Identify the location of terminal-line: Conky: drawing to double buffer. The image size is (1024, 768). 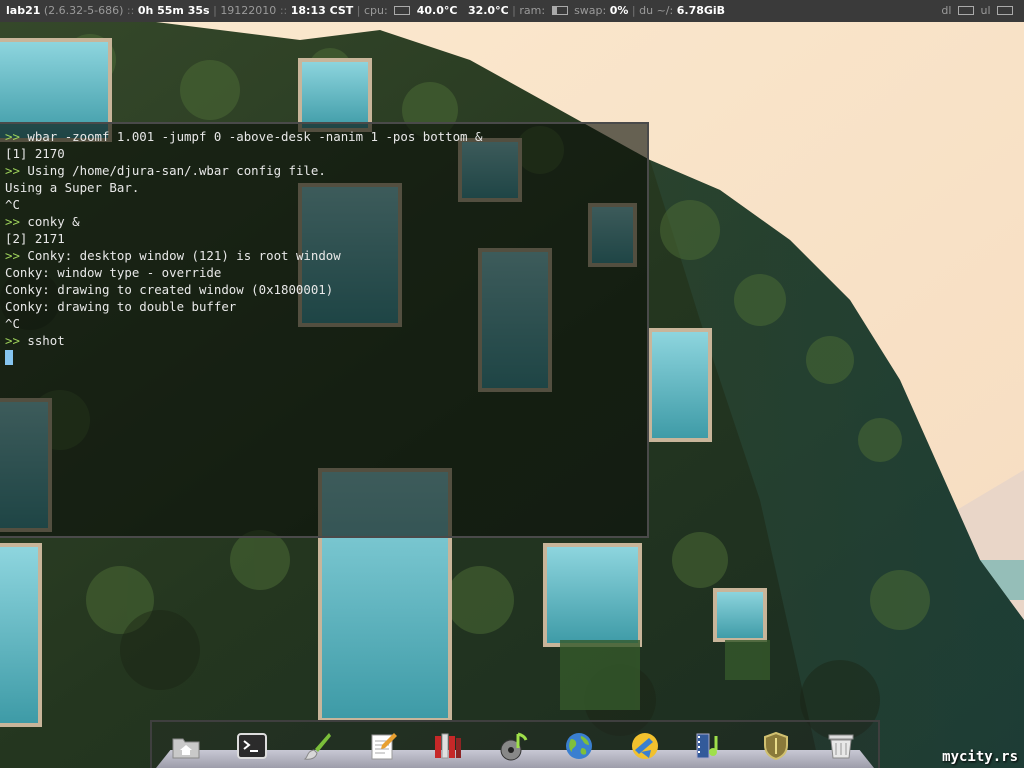
(243, 306).